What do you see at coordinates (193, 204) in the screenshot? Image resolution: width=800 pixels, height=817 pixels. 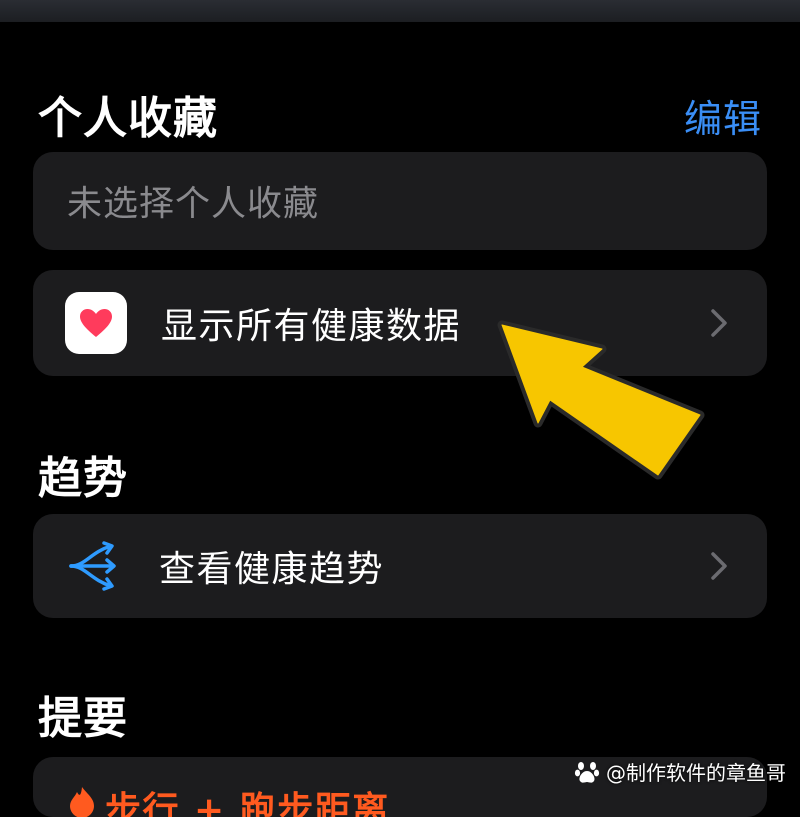 I see `favorites-empty-placeholder: 未选择个人收藏` at bounding box center [193, 204].